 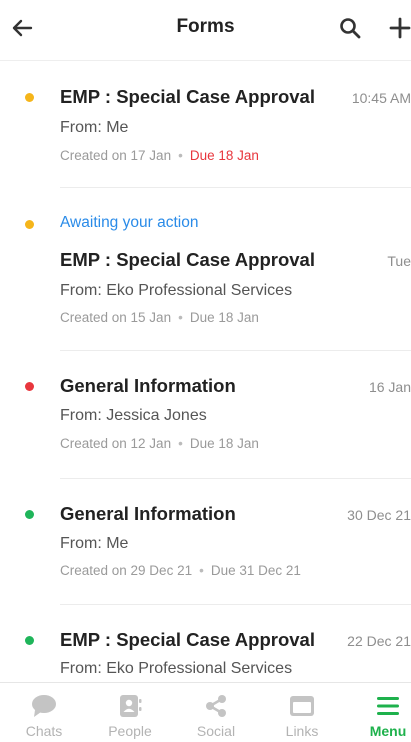 What do you see at coordinates (388, 731) in the screenshot?
I see `tab-label: Menu` at bounding box center [388, 731].